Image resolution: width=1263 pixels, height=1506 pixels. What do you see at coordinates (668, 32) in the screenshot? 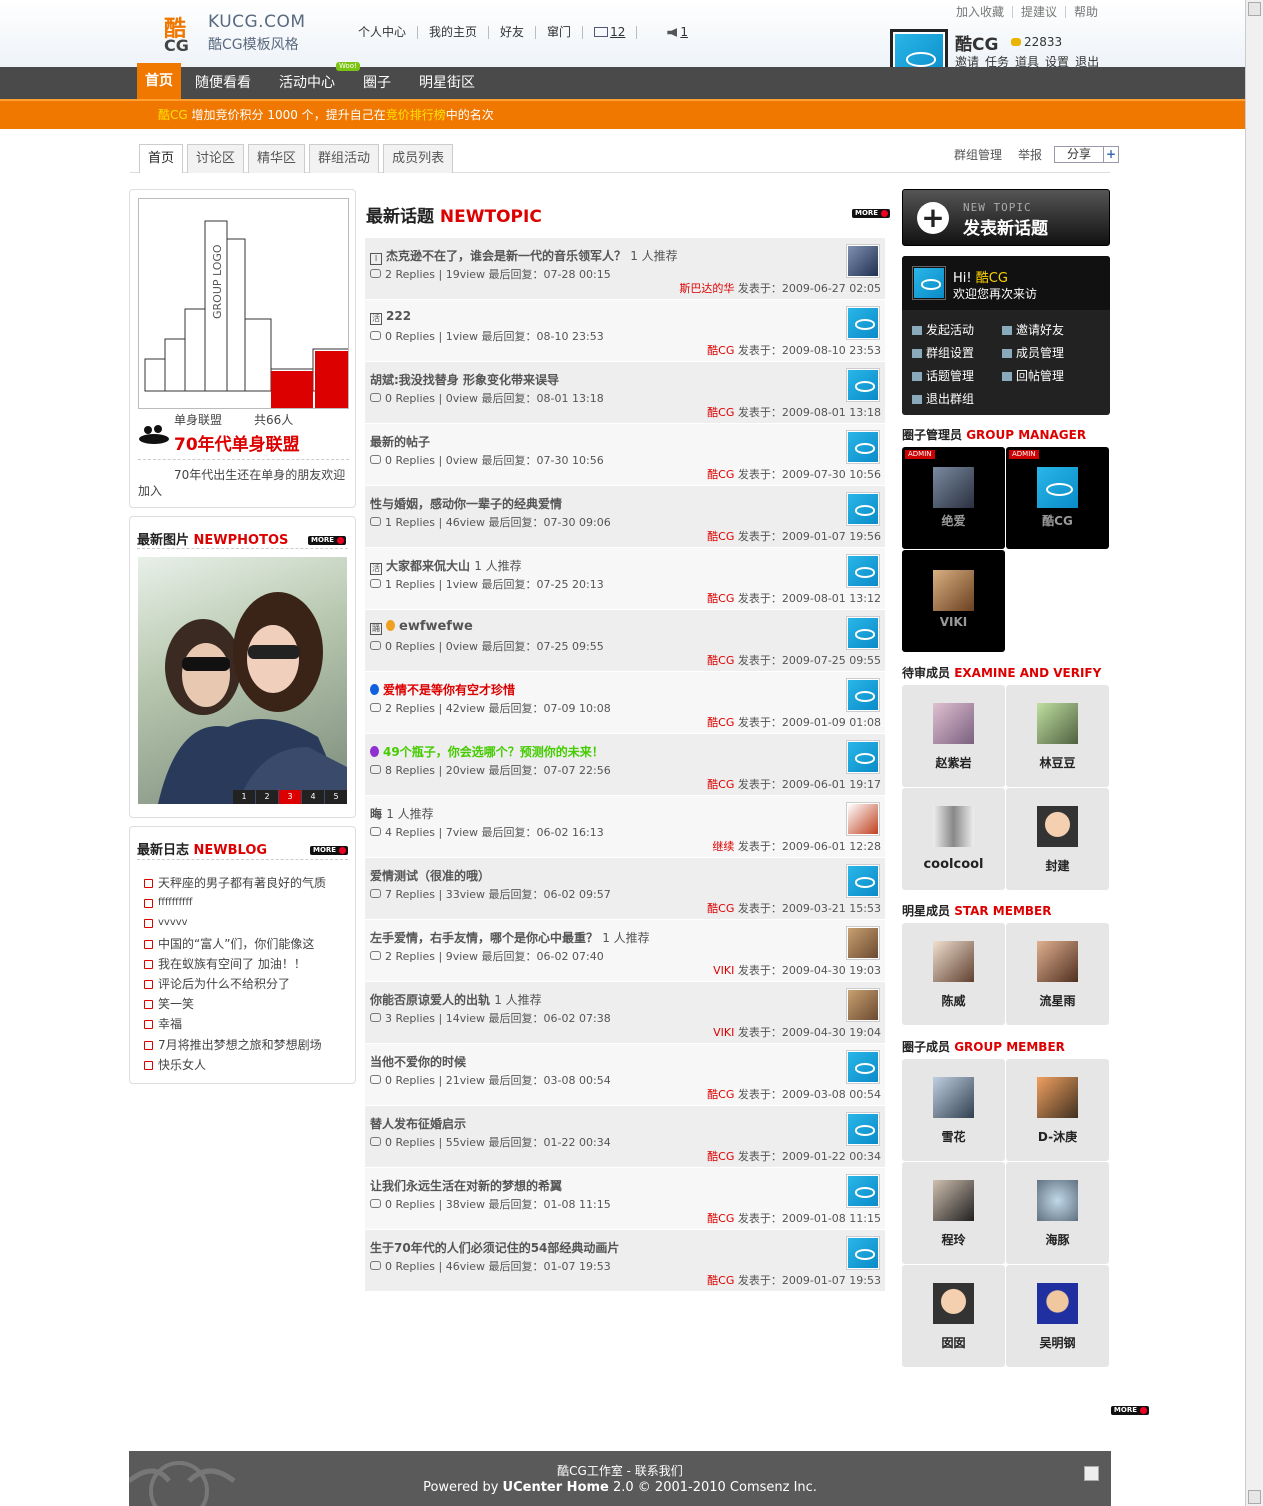
I see `notice-link: 1` at bounding box center [668, 32].